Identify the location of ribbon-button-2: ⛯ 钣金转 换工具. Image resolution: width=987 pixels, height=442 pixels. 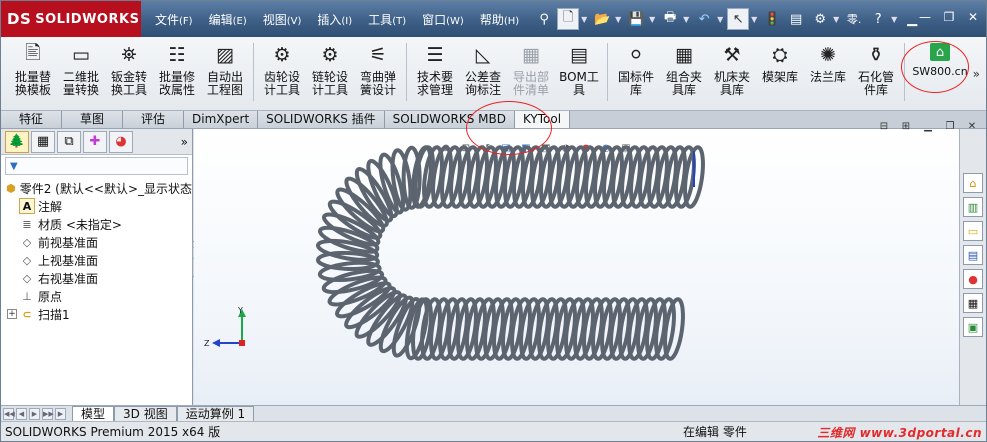
(129, 70).